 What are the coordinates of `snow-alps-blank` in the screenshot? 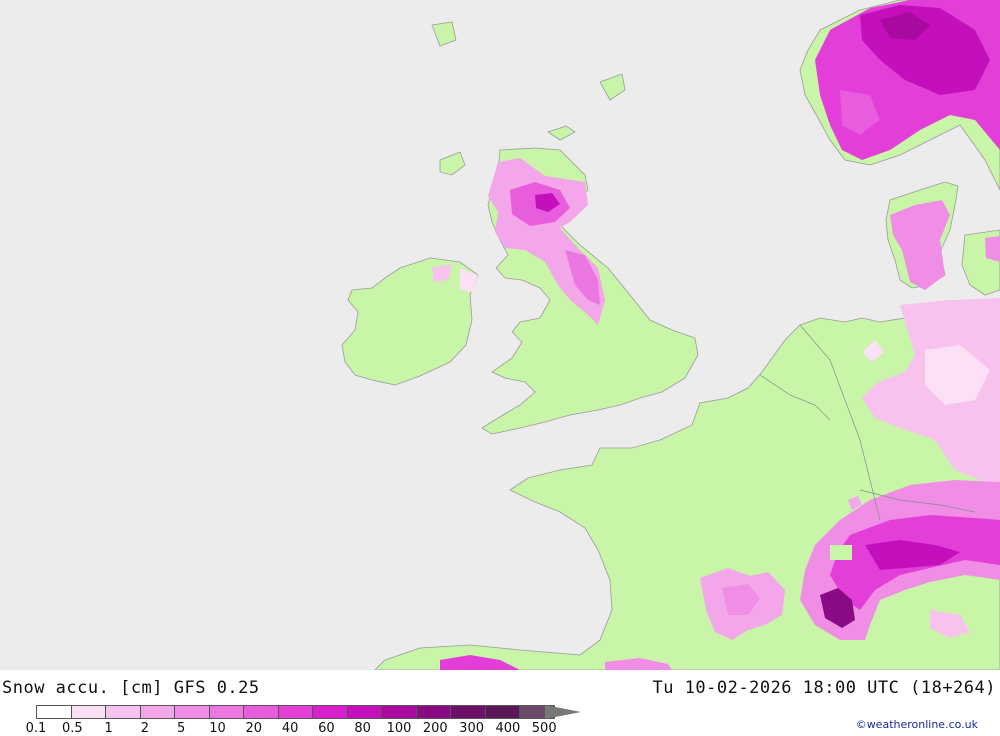 It's located at (841, 552).